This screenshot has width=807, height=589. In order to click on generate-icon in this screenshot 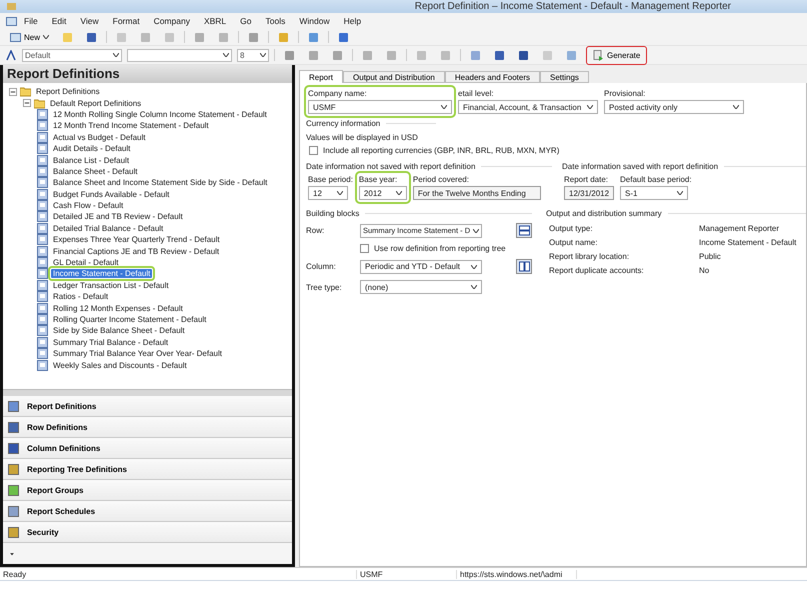, I will do `click(598, 55)`.